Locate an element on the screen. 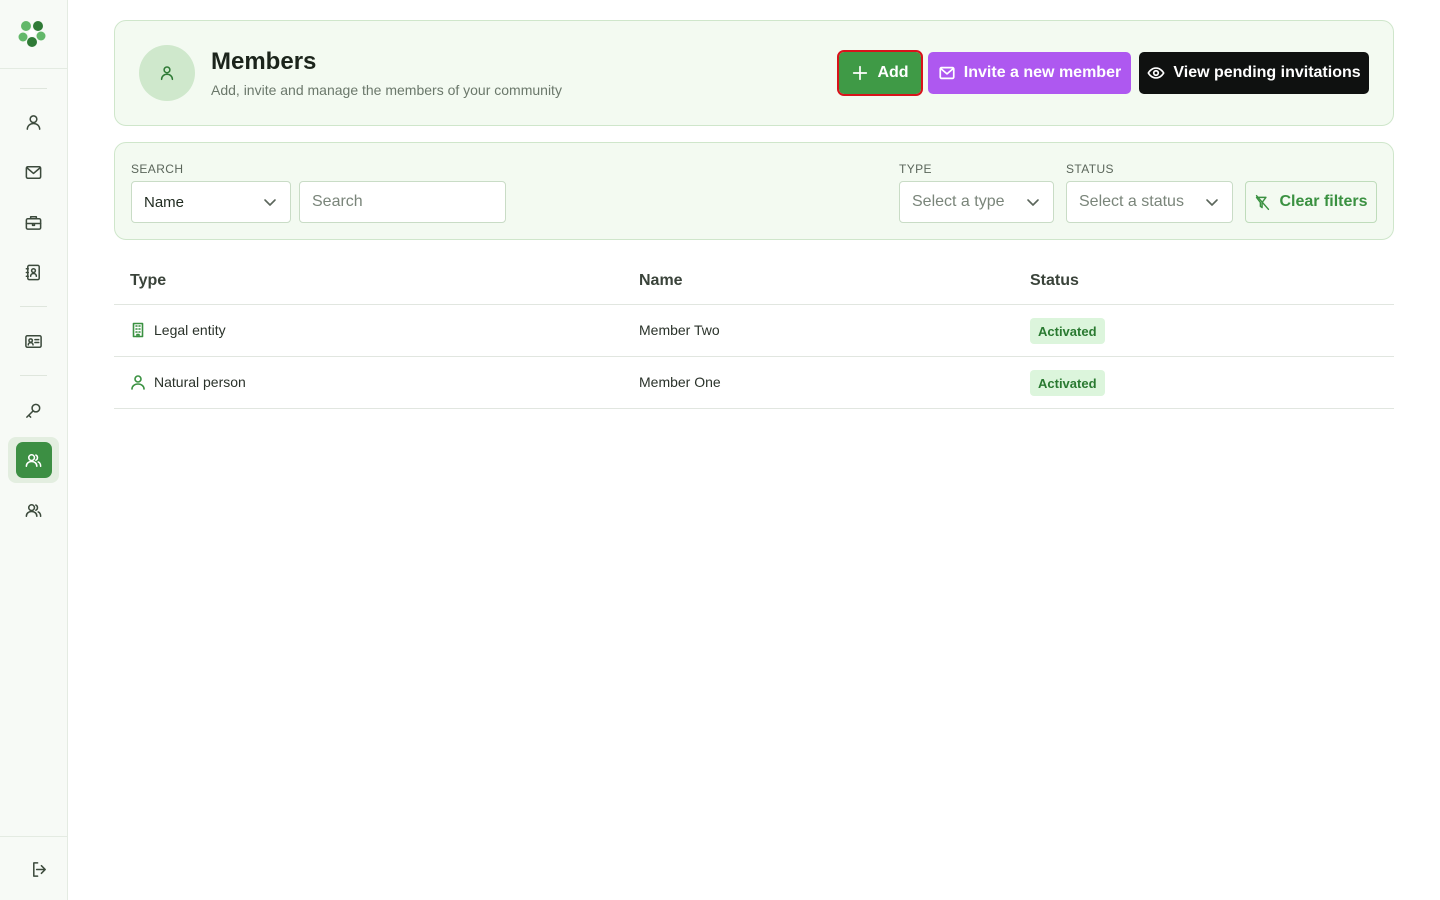  page-title: Members is located at coordinates (264, 61).